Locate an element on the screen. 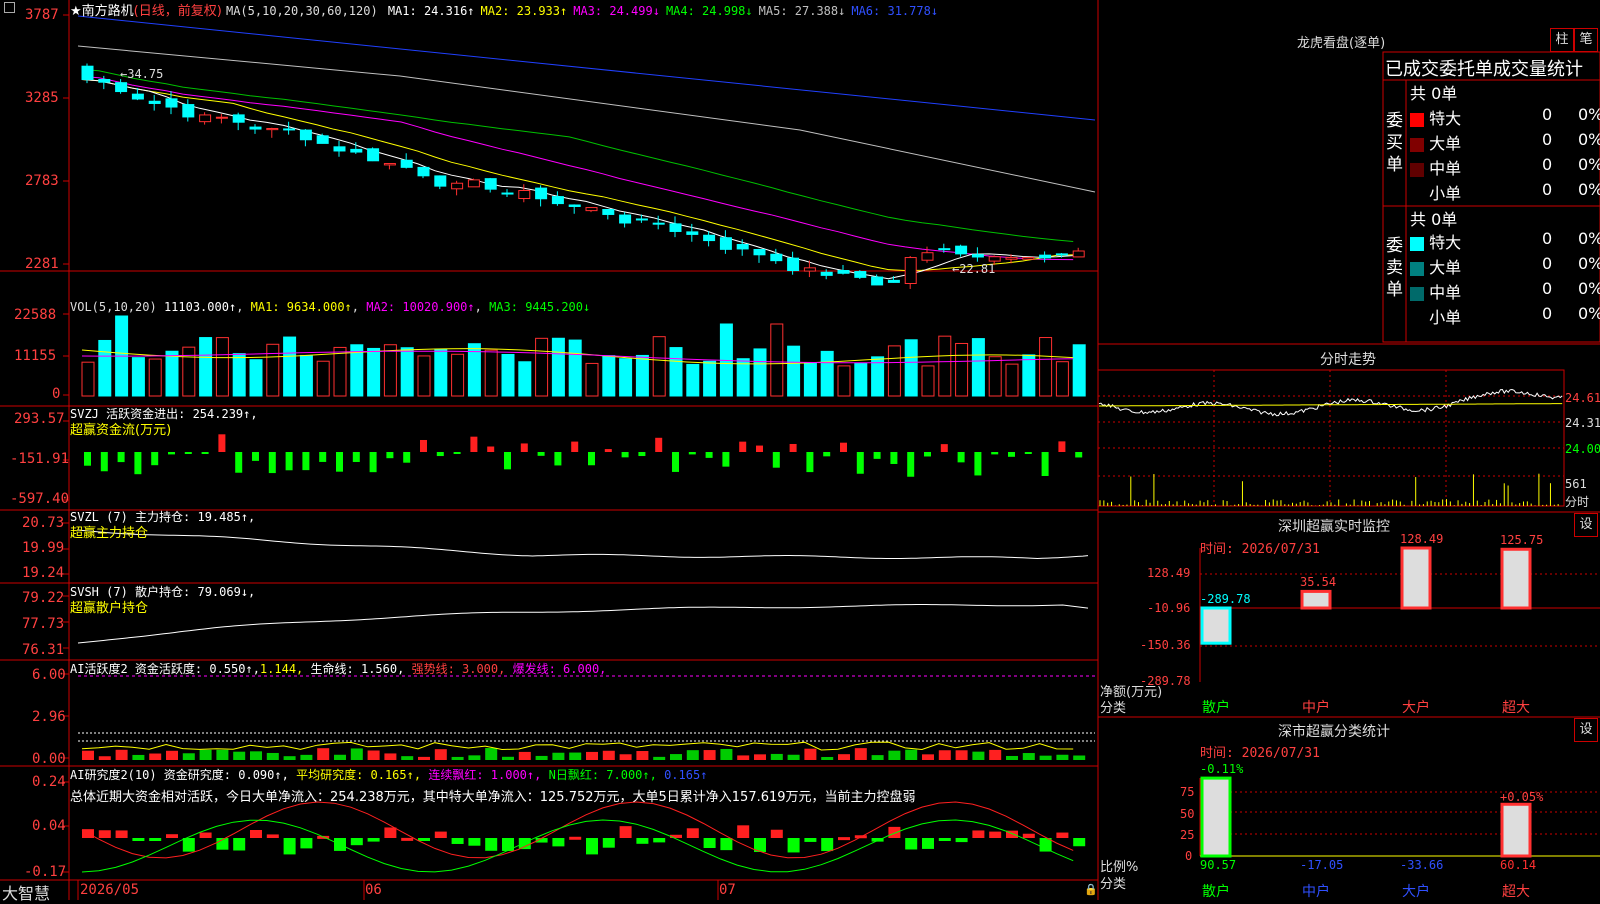 This screenshot has height=904, width=1600. tick-view-button: 笔 is located at coordinates (1586, 40).